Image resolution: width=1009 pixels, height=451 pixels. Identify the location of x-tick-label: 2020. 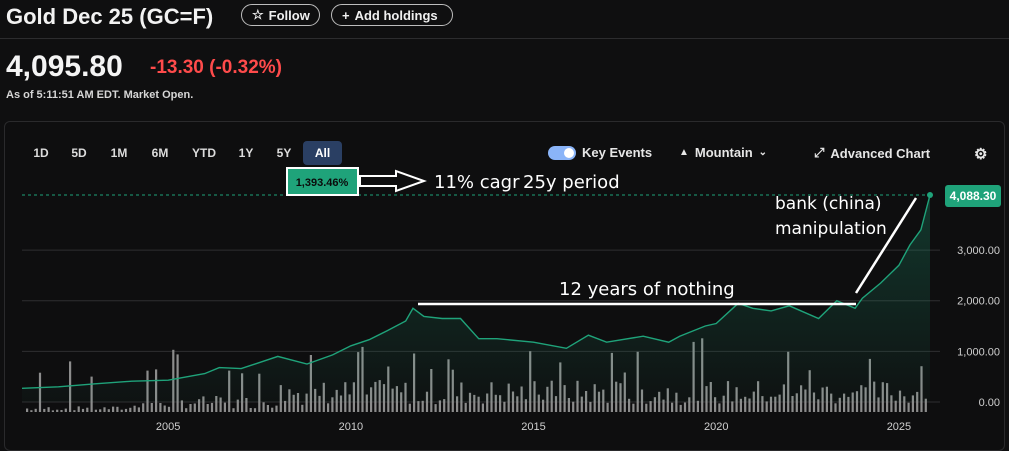
(716, 427).